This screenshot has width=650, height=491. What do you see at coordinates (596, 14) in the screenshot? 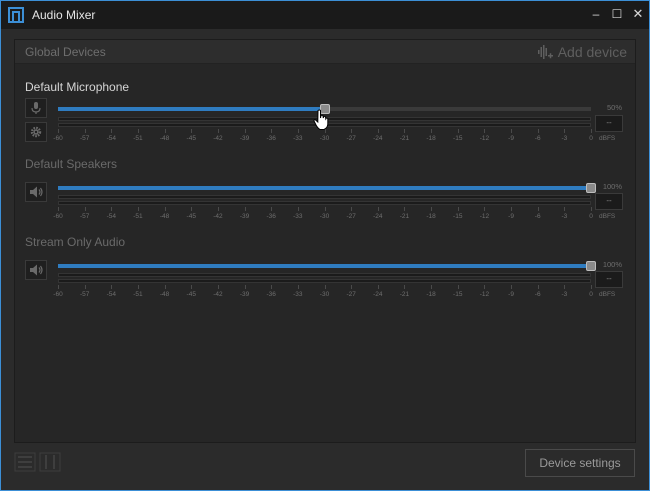
I see `minimize-button: –` at bounding box center [596, 14].